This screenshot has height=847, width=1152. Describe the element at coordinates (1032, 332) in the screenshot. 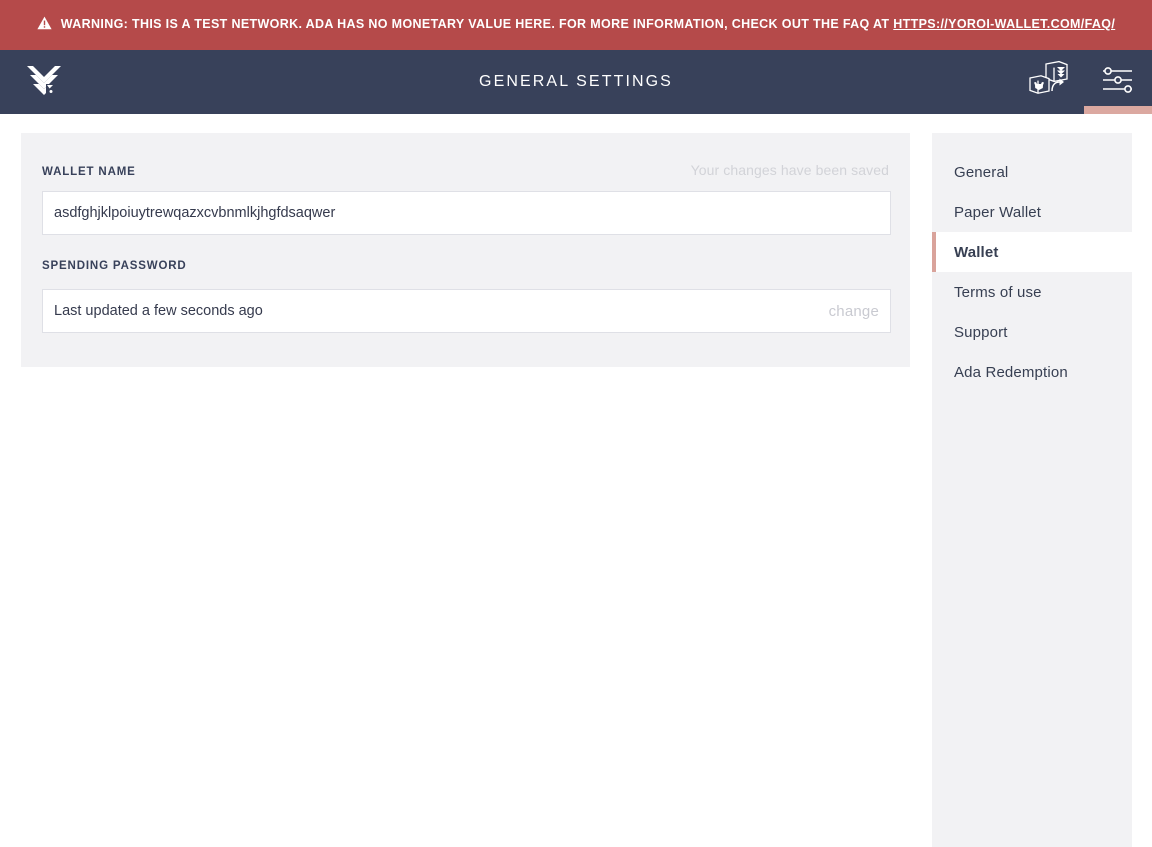

I see `menu-item-support: Support` at that location.